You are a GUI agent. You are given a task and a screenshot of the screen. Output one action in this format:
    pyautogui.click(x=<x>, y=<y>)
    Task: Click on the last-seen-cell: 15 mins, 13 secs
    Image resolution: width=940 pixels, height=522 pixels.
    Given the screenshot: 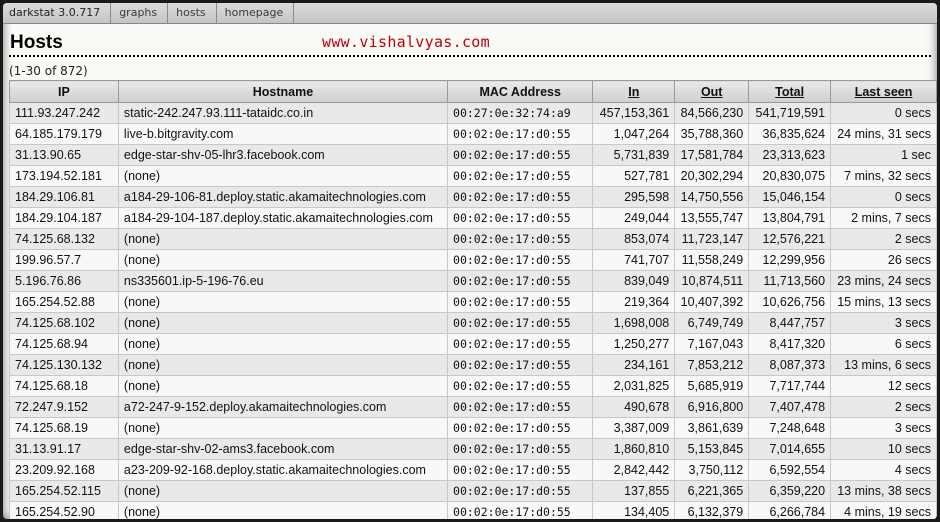 What is the action you would take?
    pyautogui.click(x=883, y=302)
    